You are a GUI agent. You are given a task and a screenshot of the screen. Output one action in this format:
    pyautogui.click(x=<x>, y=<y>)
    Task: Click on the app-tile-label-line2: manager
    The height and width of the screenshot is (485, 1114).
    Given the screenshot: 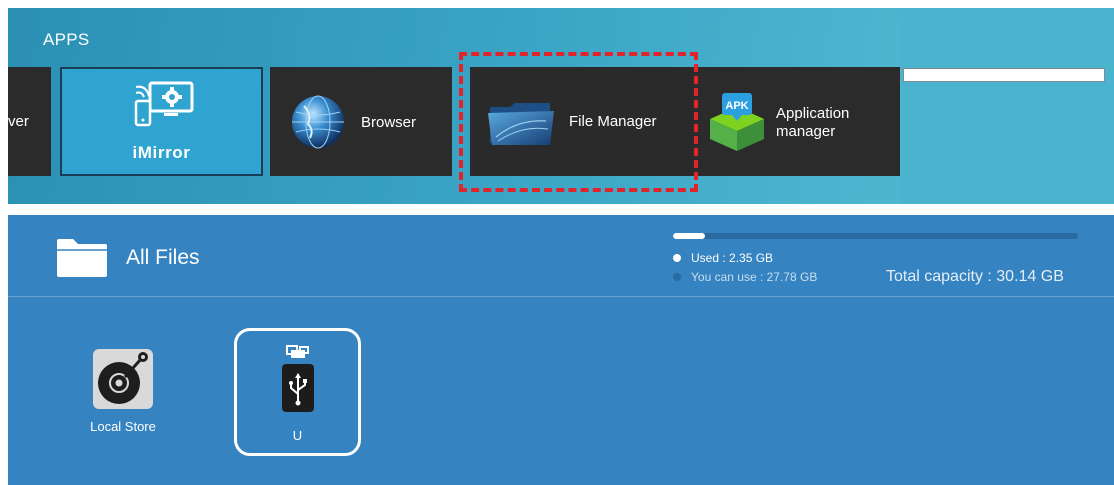 What is the action you would take?
    pyautogui.click(x=806, y=131)
    